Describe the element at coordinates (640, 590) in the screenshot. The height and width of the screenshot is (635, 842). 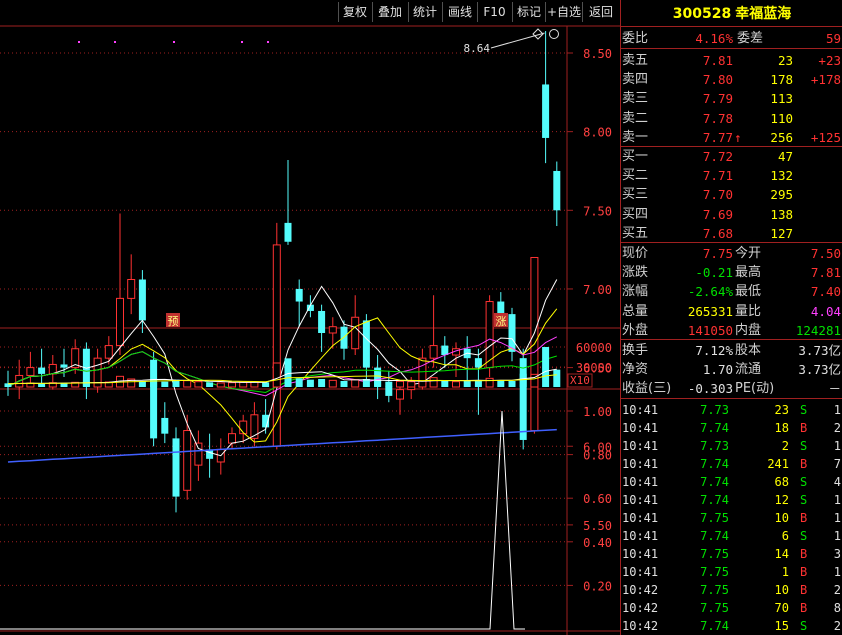
I see `tick-time: 10:42` at that location.